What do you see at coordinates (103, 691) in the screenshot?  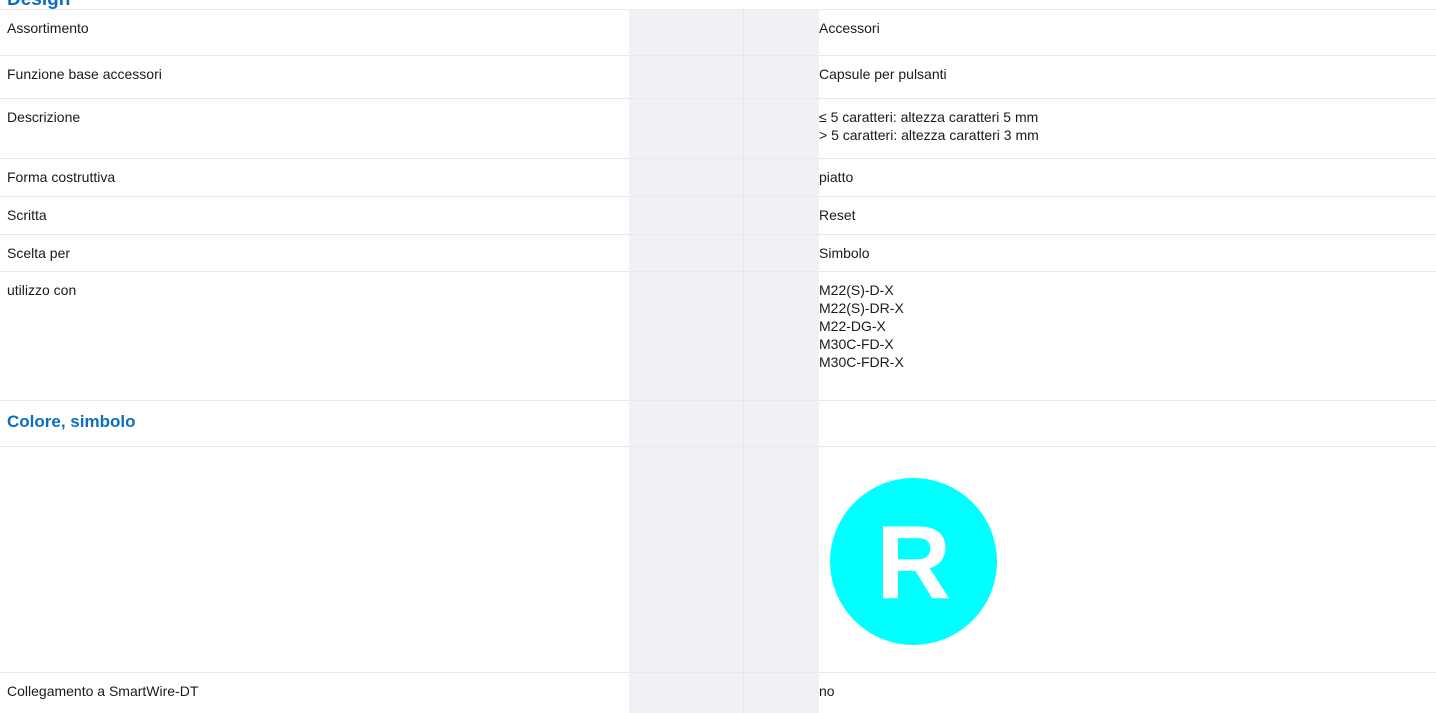 I see `row-label: Collegamento a SmartWire-DT` at bounding box center [103, 691].